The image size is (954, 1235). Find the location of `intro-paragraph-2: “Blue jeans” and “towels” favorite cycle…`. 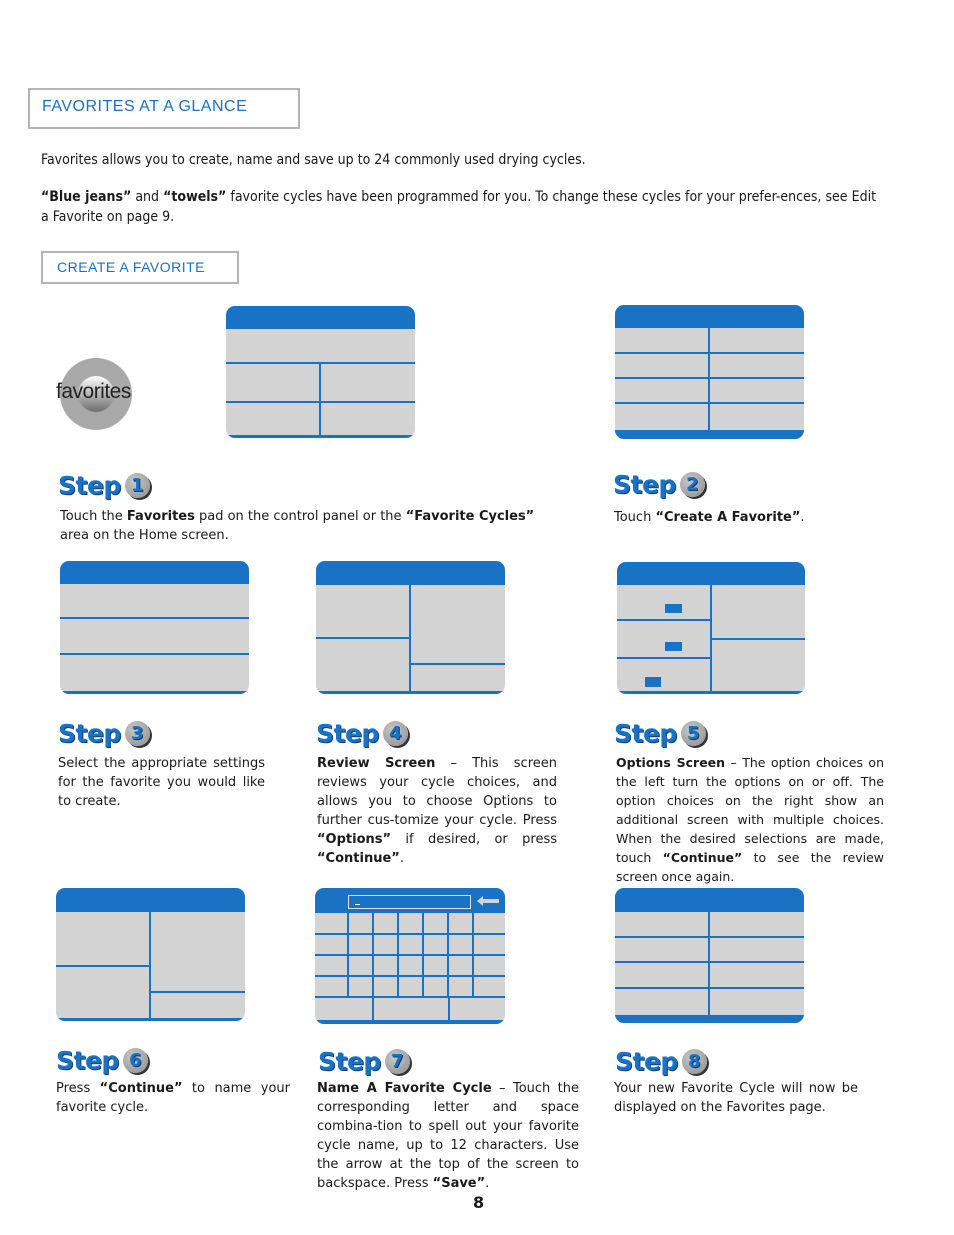

intro-paragraph-2: “Blue jeans” and “towels” favorite cycle… is located at coordinates (459, 207).